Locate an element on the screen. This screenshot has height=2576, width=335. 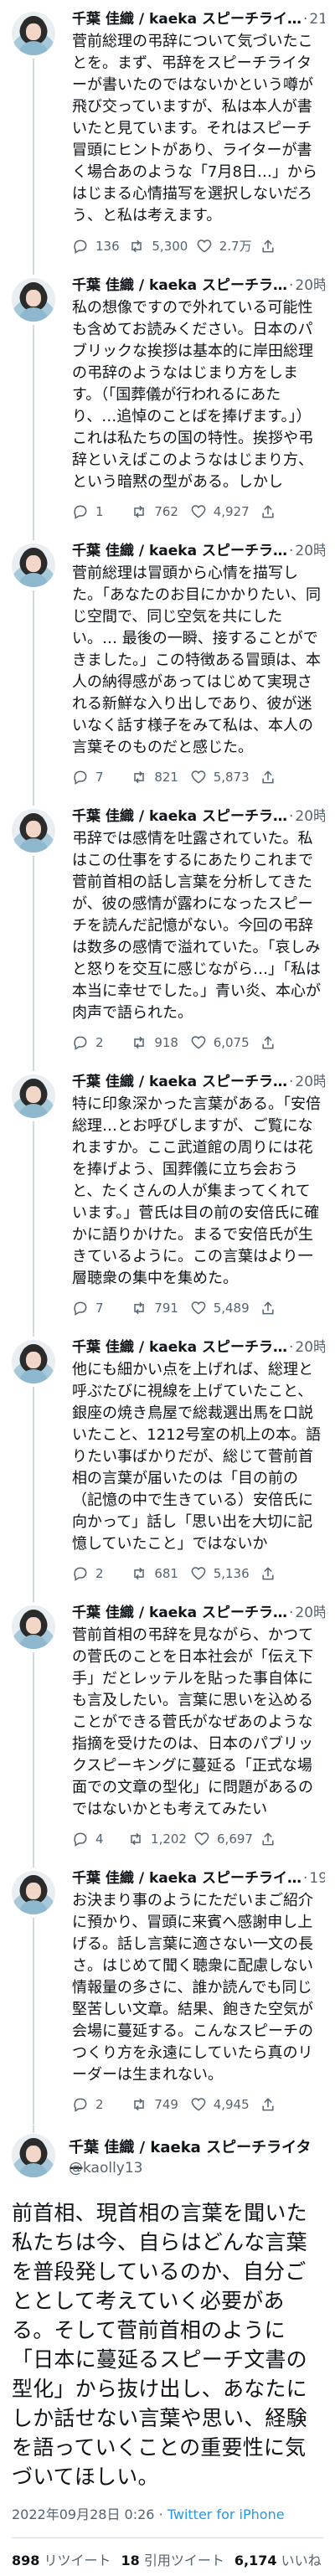
heart-icon is located at coordinates (198, 1042).